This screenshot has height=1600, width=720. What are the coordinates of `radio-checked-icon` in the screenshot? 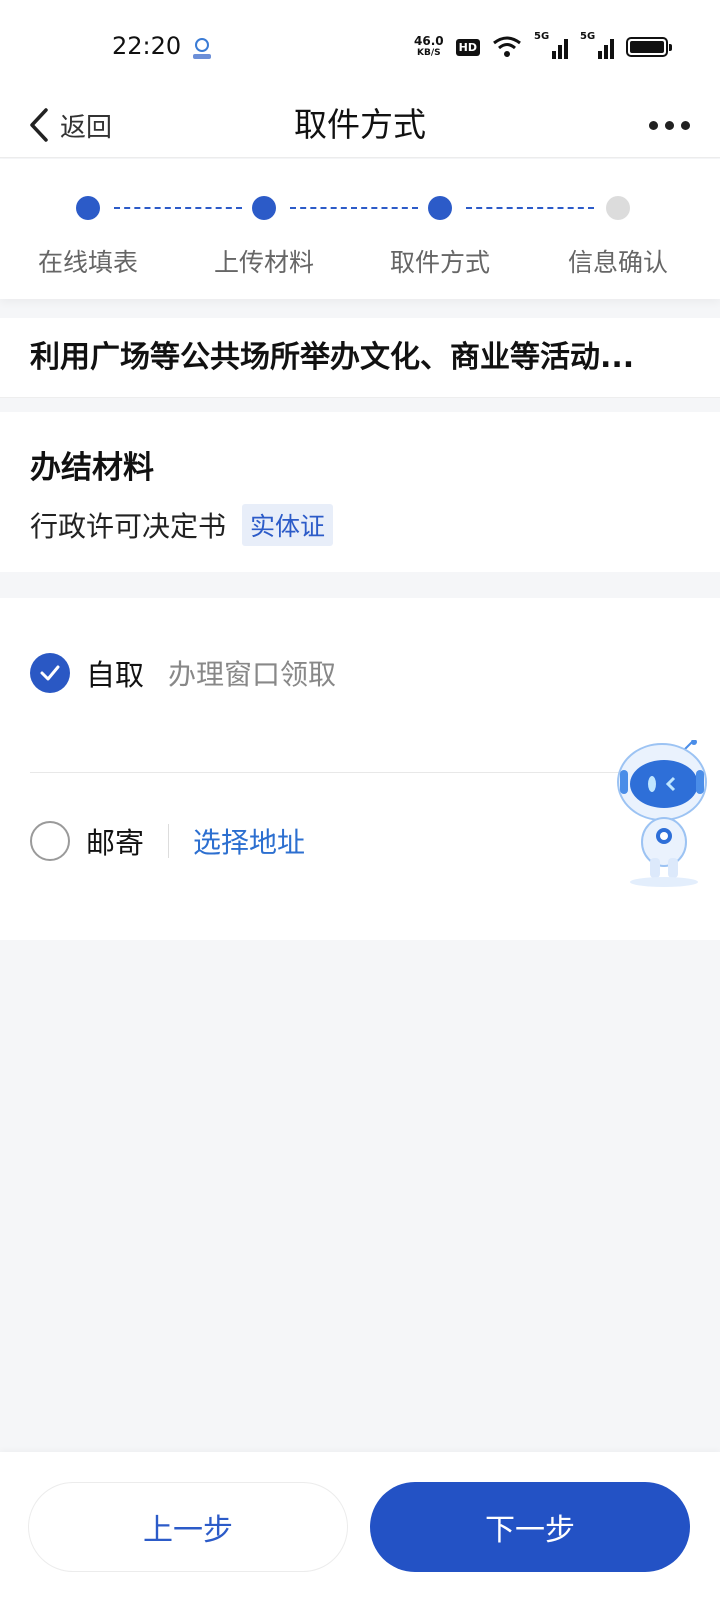 It's located at (50, 673).